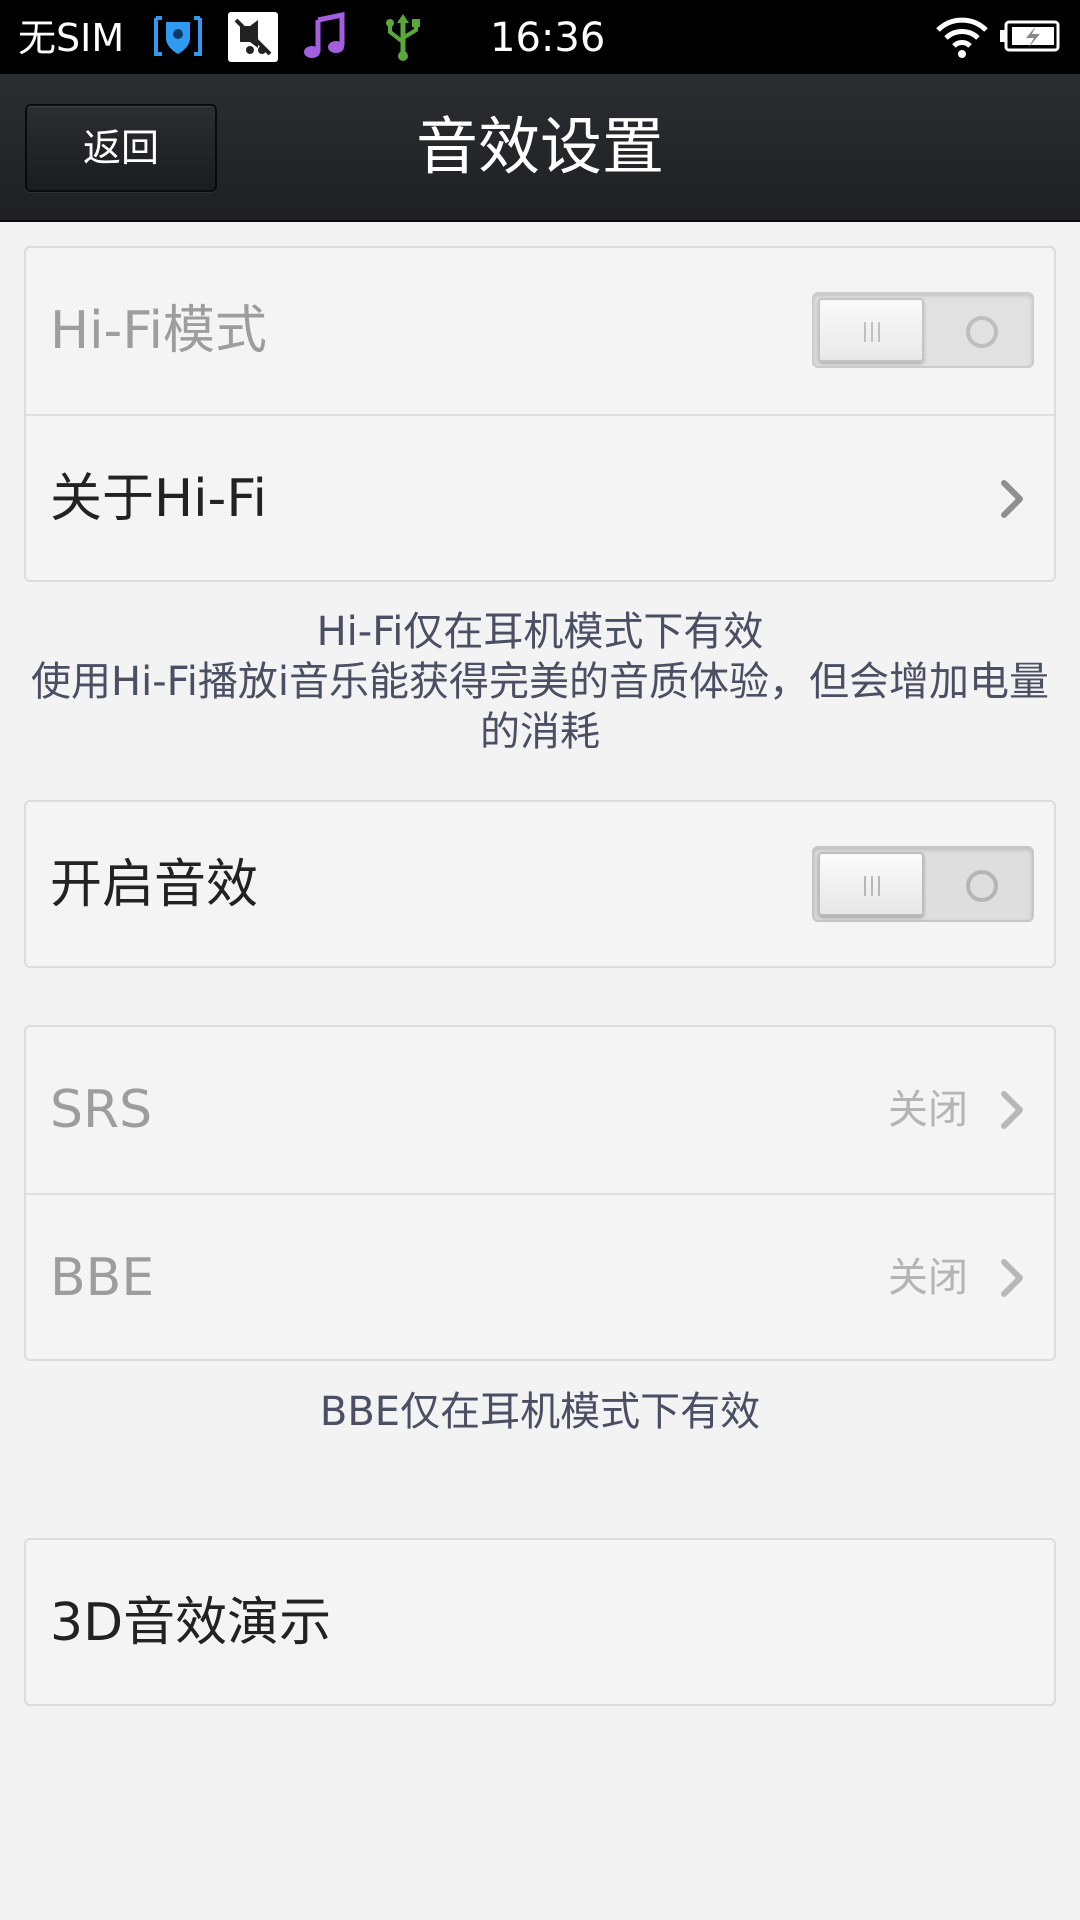 The height and width of the screenshot is (1920, 1080). What do you see at coordinates (928, 1110) in the screenshot?
I see `srs-value: 关闭` at bounding box center [928, 1110].